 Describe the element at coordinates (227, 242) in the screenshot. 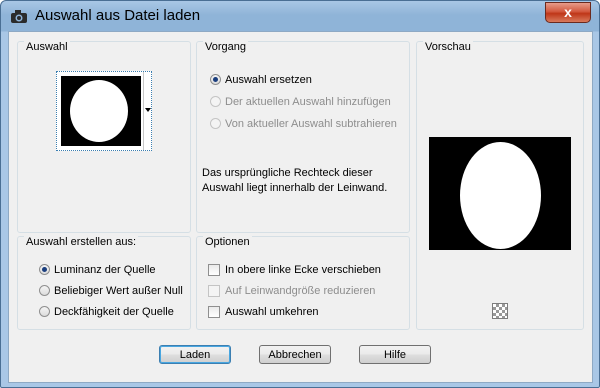

I see `group-title-optionen: Optionen` at that location.